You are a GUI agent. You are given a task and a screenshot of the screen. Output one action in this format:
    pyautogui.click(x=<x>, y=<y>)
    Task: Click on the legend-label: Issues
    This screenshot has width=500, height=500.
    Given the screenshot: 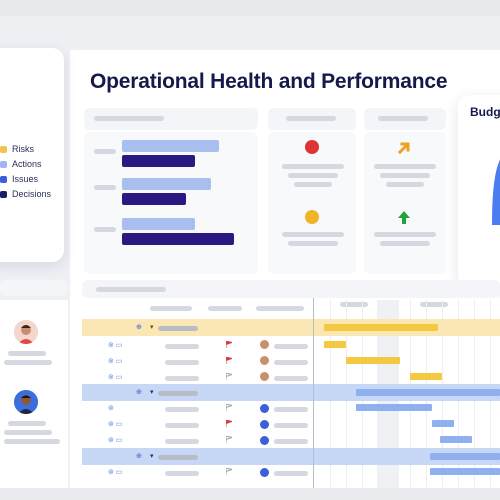 What is the action you would take?
    pyautogui.click(x=25, y=179)
    